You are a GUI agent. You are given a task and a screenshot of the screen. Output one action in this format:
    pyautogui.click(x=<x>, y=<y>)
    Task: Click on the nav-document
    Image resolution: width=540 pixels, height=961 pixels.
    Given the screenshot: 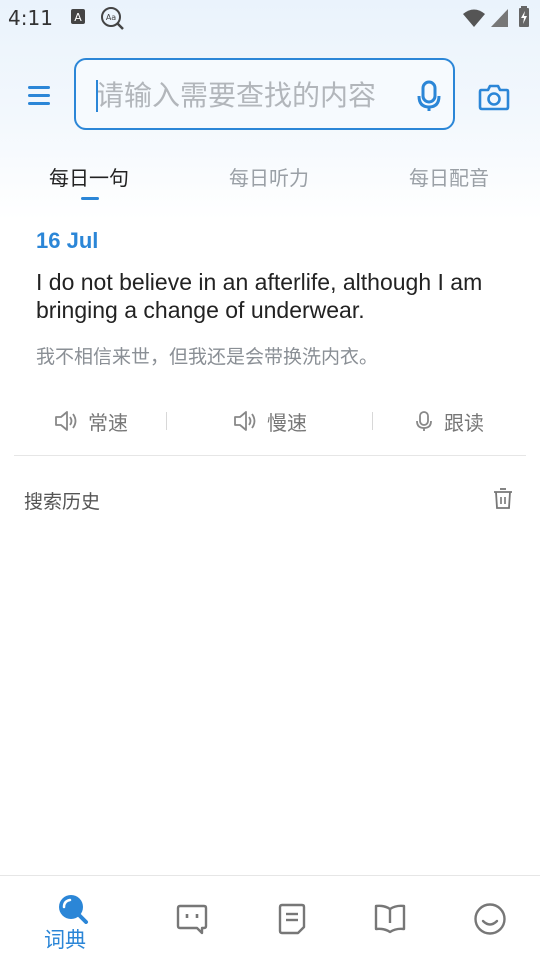 What is the action you would take?
    pyautogui.click(x=292, y=924)
    